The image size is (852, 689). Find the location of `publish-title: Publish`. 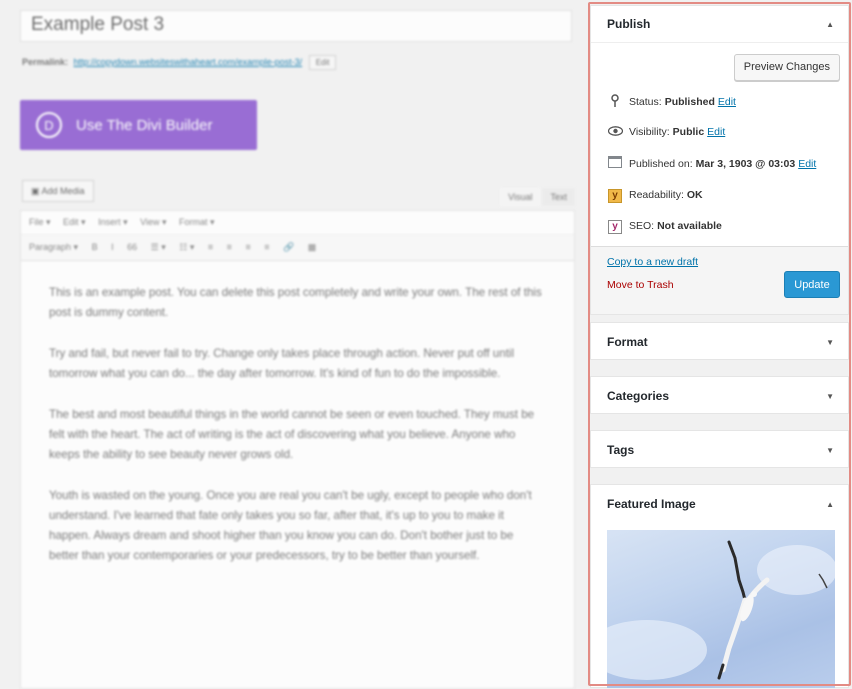

publish-title: Publish is located at coordinates (629, 24).